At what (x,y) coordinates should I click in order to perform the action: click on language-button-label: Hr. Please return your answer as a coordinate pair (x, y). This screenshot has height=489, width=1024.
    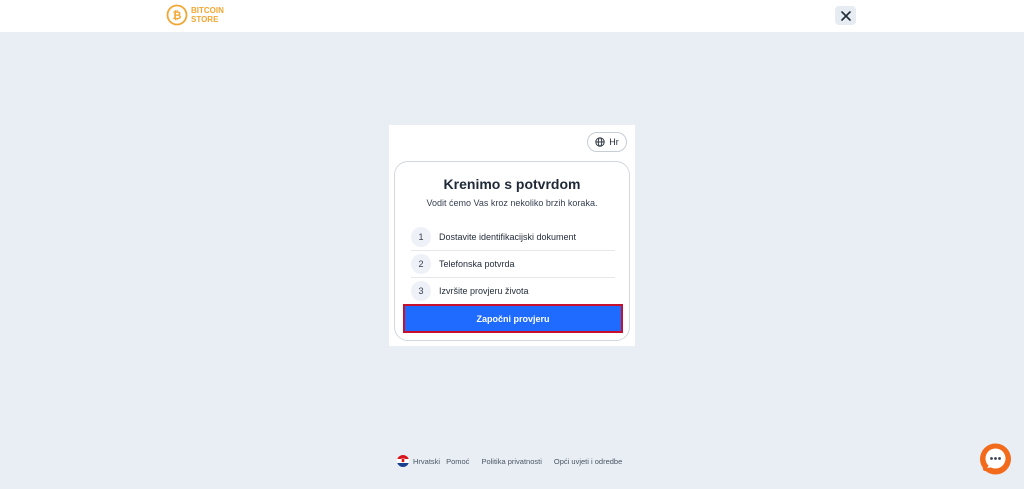
    Looking at the image, I should click on (614, 142).